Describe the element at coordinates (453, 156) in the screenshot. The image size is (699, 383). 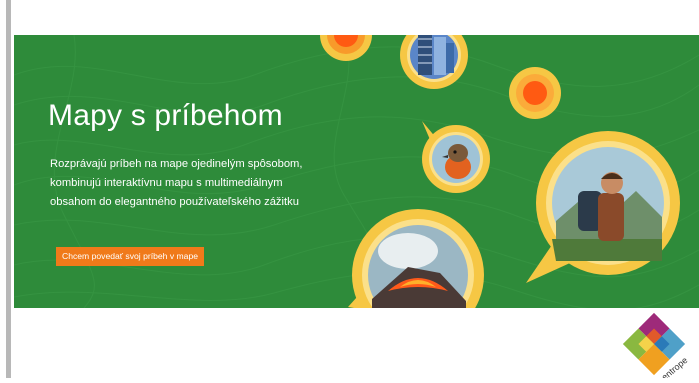
I see `robin-bird-bubble` at that location.